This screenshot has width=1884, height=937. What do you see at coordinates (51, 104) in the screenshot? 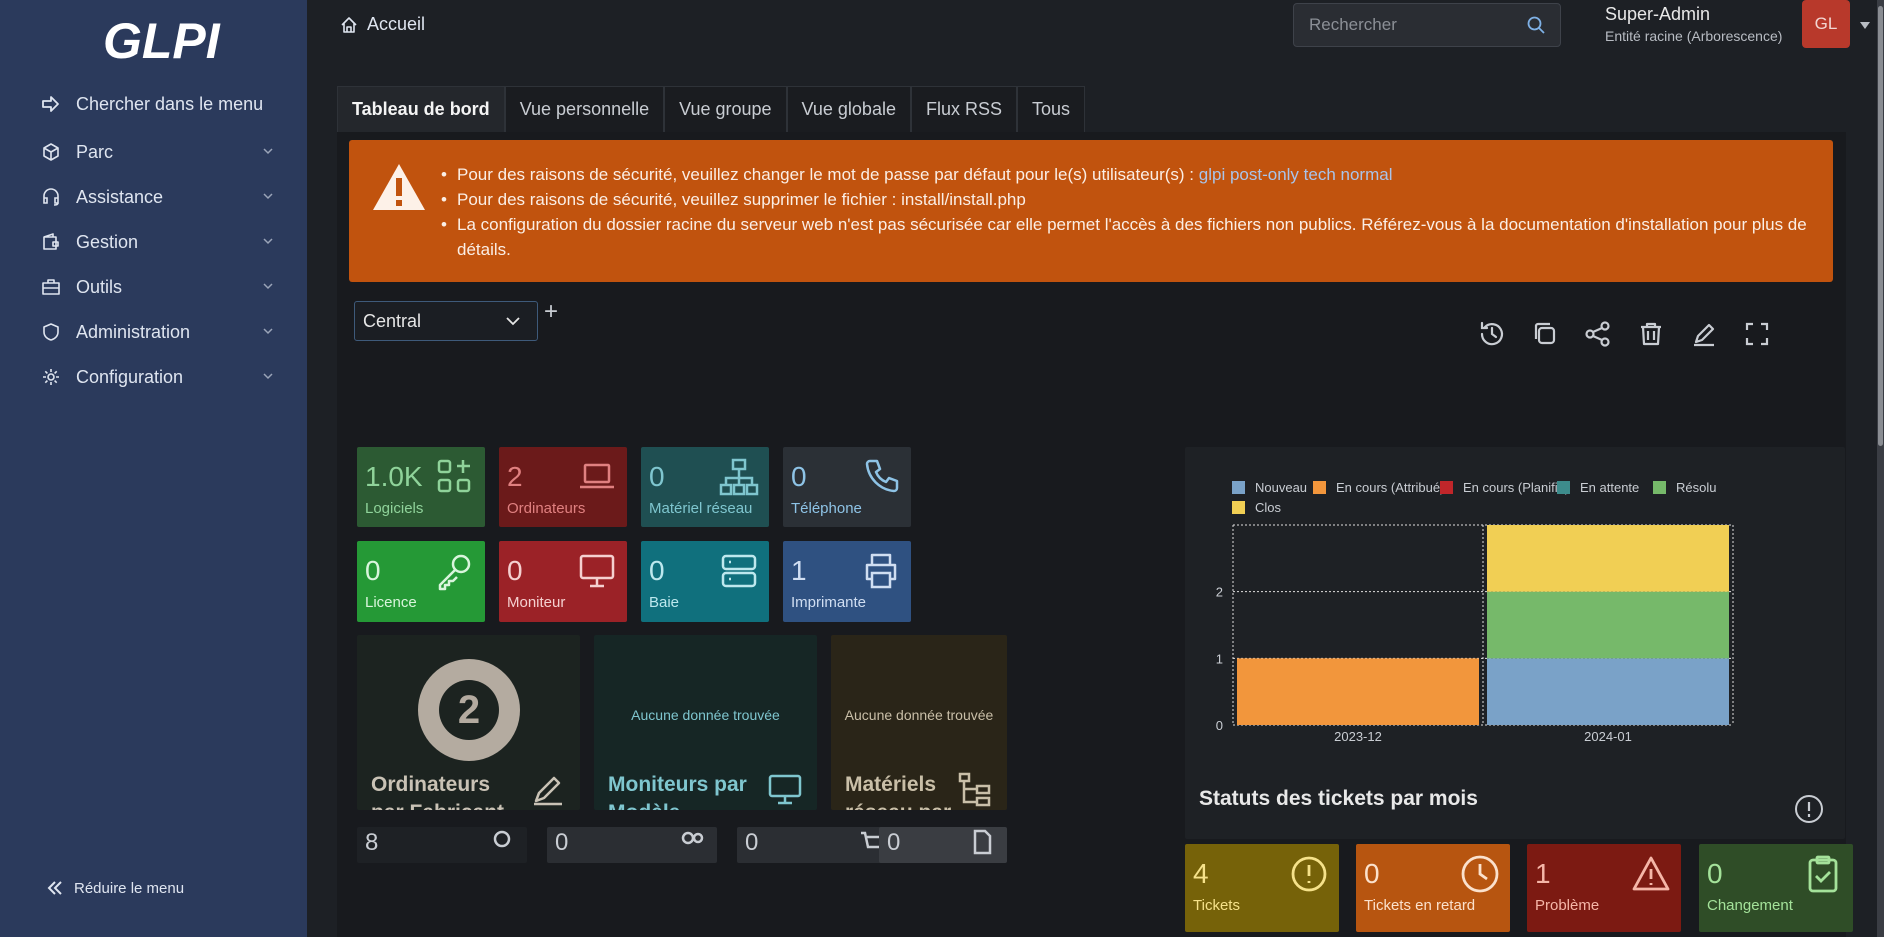
I see `arrow-right-to-bracket-icon` at bounding box center [51, 104].